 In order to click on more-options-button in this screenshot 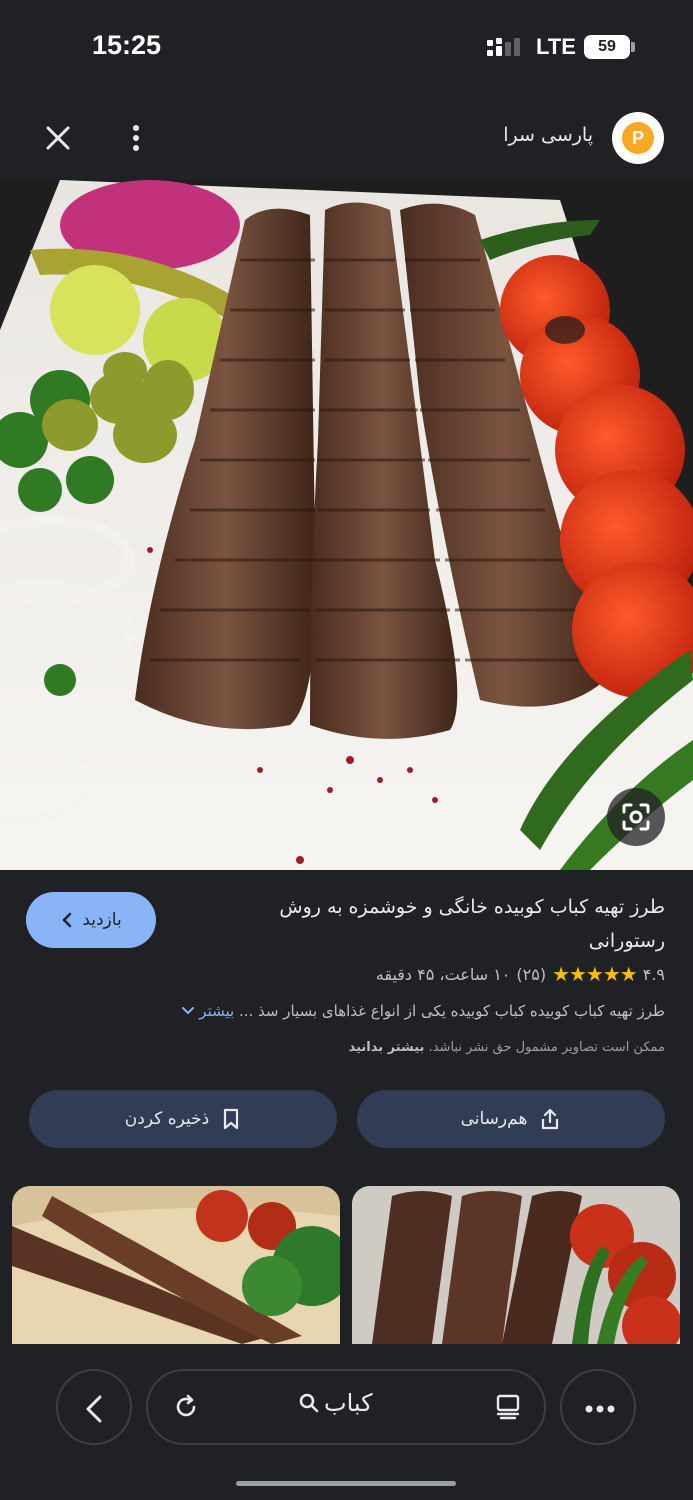, I will do `click(598, 1407)`.